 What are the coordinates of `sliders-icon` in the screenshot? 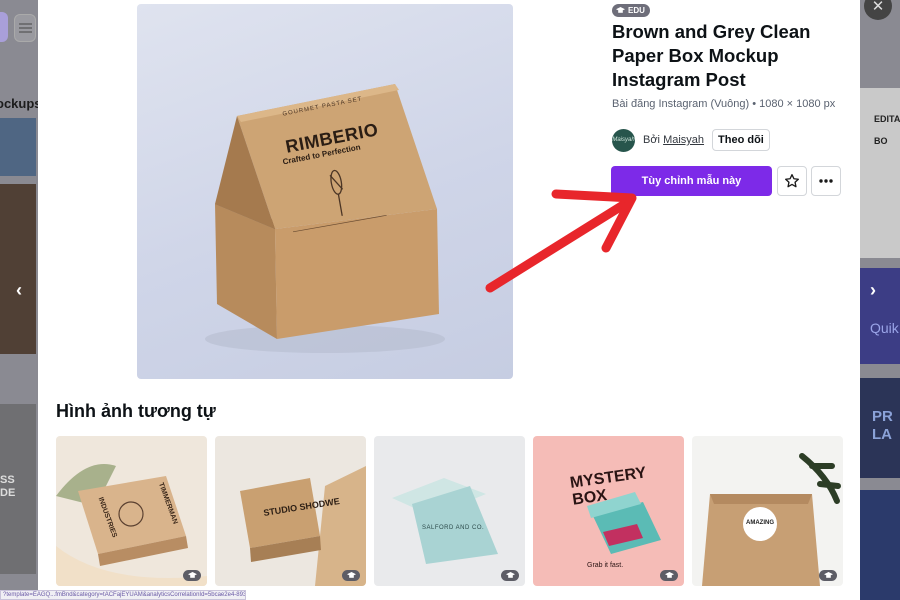 It's located at (25, 28).